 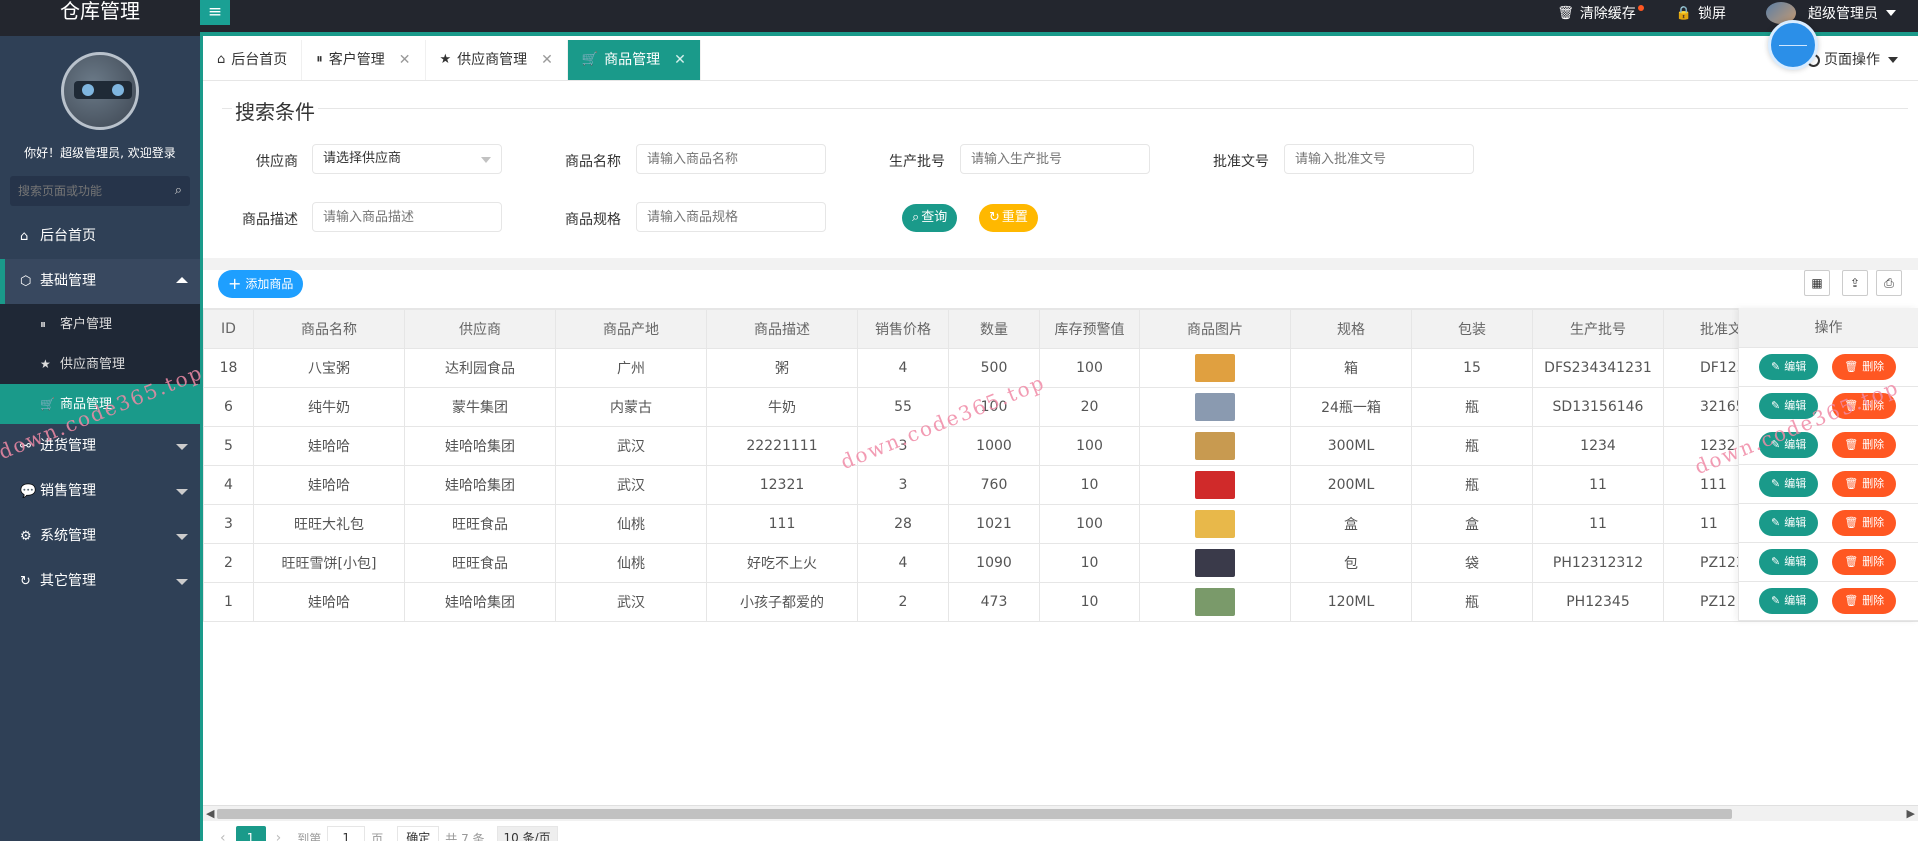 I want to click on cell-price: 2, so click(x=903, y=602).